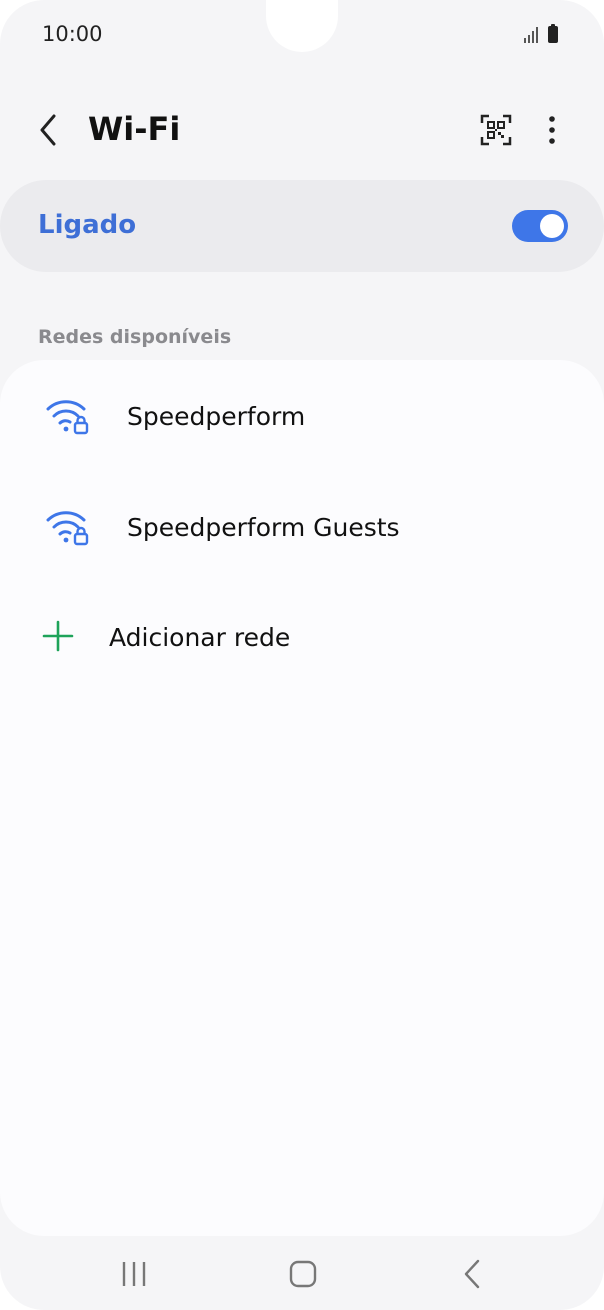  What do you see at coordinates (58, 636) in the screenshot?
I see `plus-icon` at bounding box center [58, 636].